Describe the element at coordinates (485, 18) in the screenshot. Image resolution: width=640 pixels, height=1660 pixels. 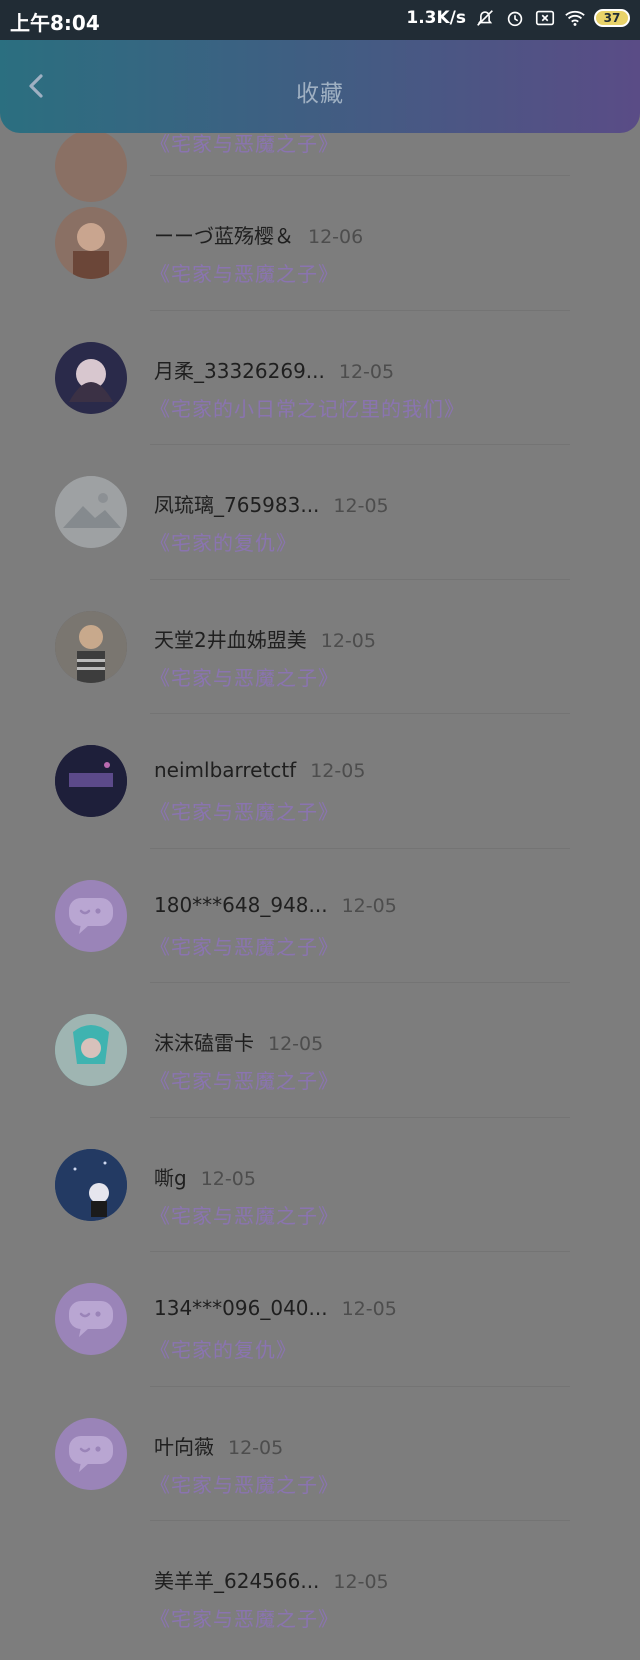
I see `bell-off-icon` at that location.